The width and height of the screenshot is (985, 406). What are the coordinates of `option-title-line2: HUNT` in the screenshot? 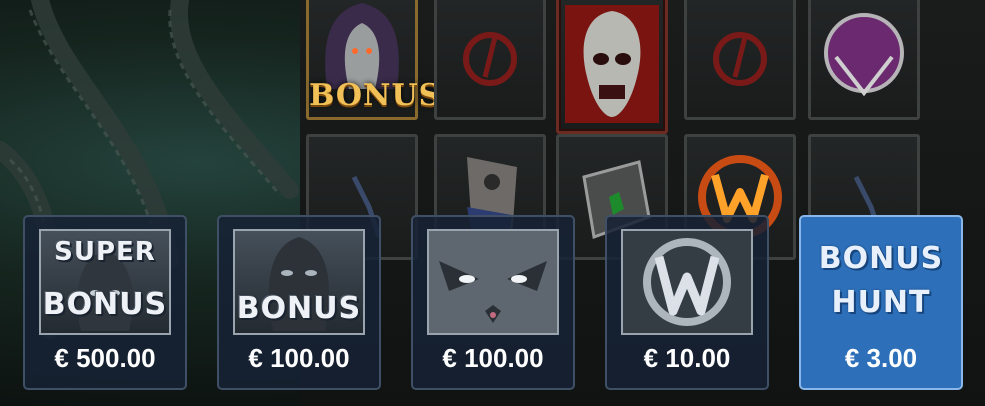 It's located at (881, 302).